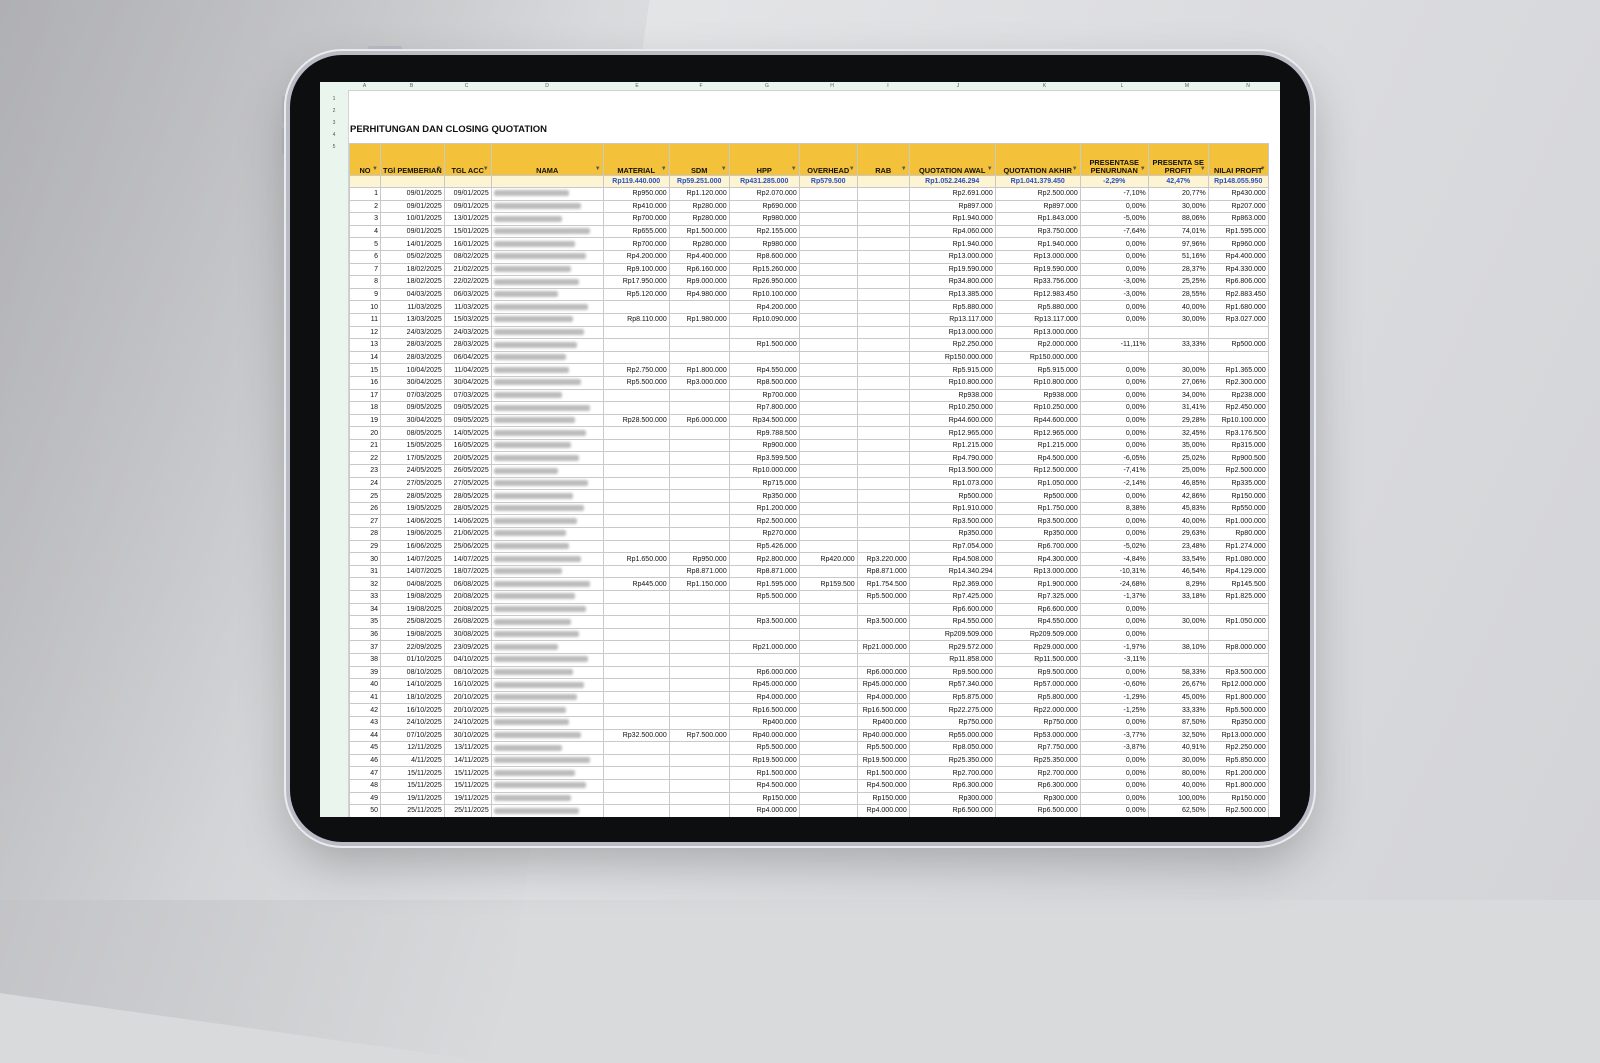 The height and width of the screenshot is (1063, 1600). Describe the element at coordinates (1178, 256) in the screenshot. I see `row-presentase-profit: 51,16%` at that location.